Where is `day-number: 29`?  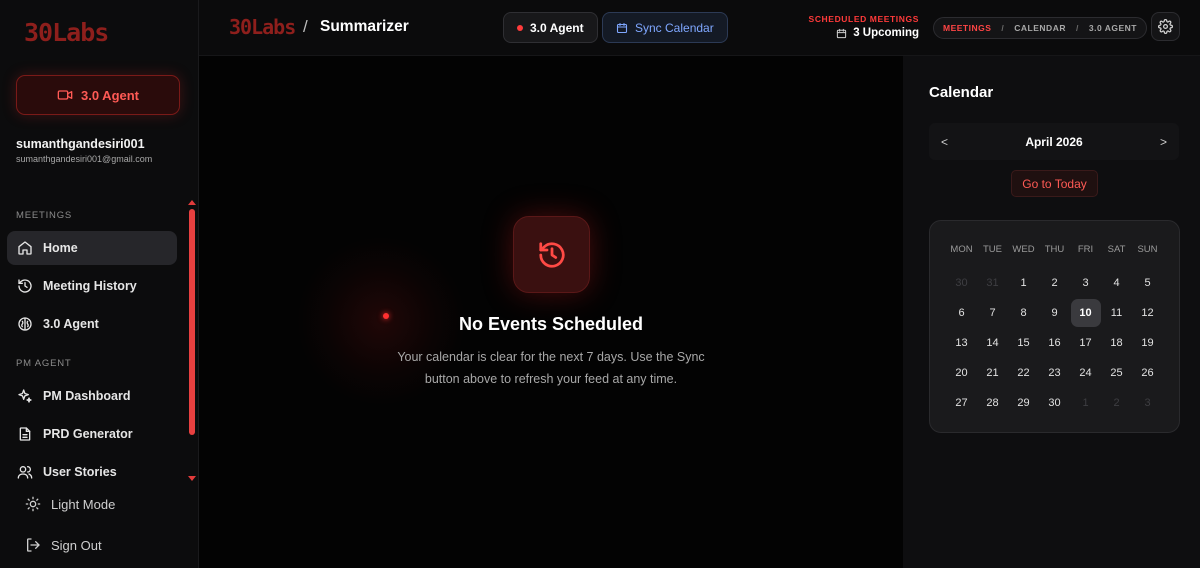
day-number: 29 is located at coordinates (1023, 403).